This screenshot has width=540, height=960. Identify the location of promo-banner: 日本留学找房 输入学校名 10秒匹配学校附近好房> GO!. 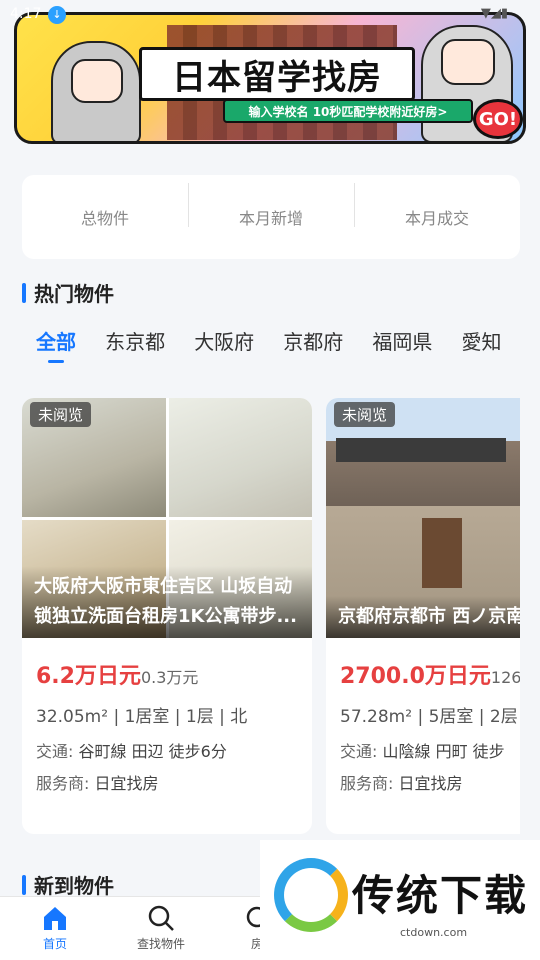
(270, 78).